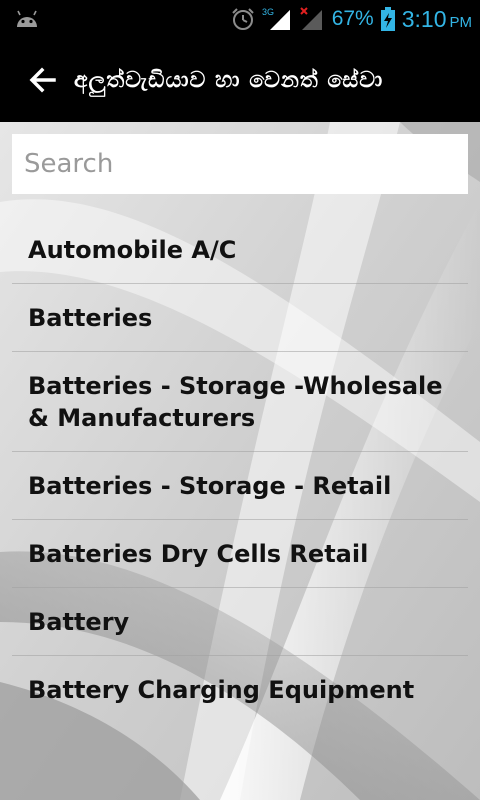  I want to click on battery-percent: 67%, so click(352, 18).